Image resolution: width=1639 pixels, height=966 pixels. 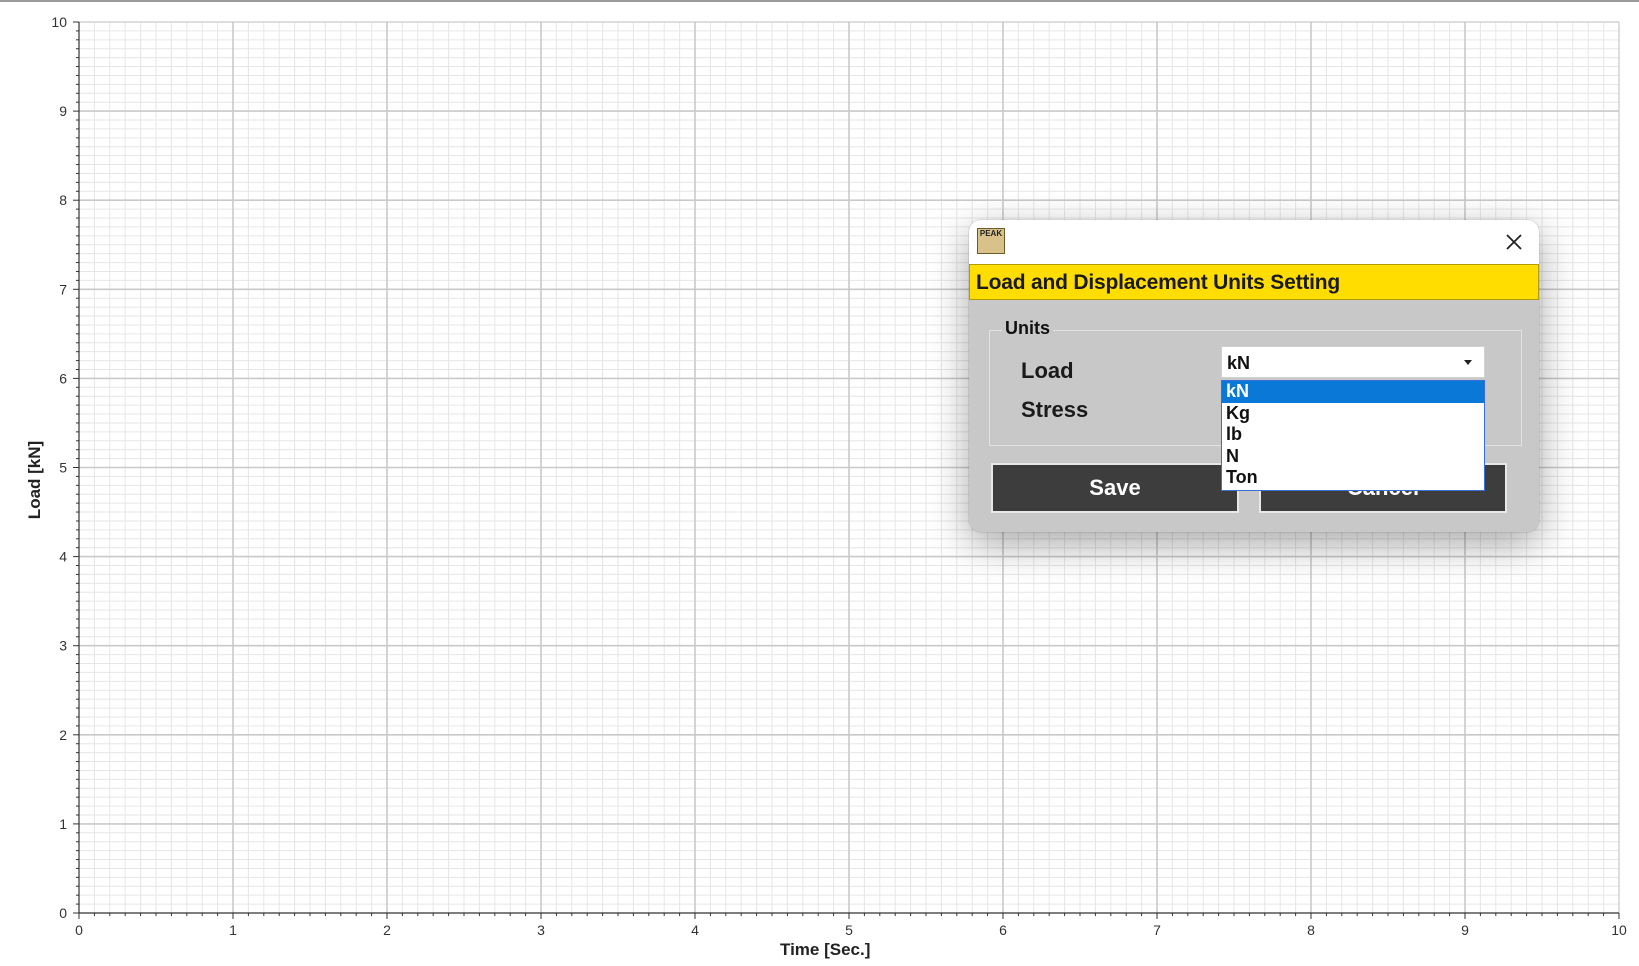 I want to click on y-tick-label: 1, so click(x=63, y=824).